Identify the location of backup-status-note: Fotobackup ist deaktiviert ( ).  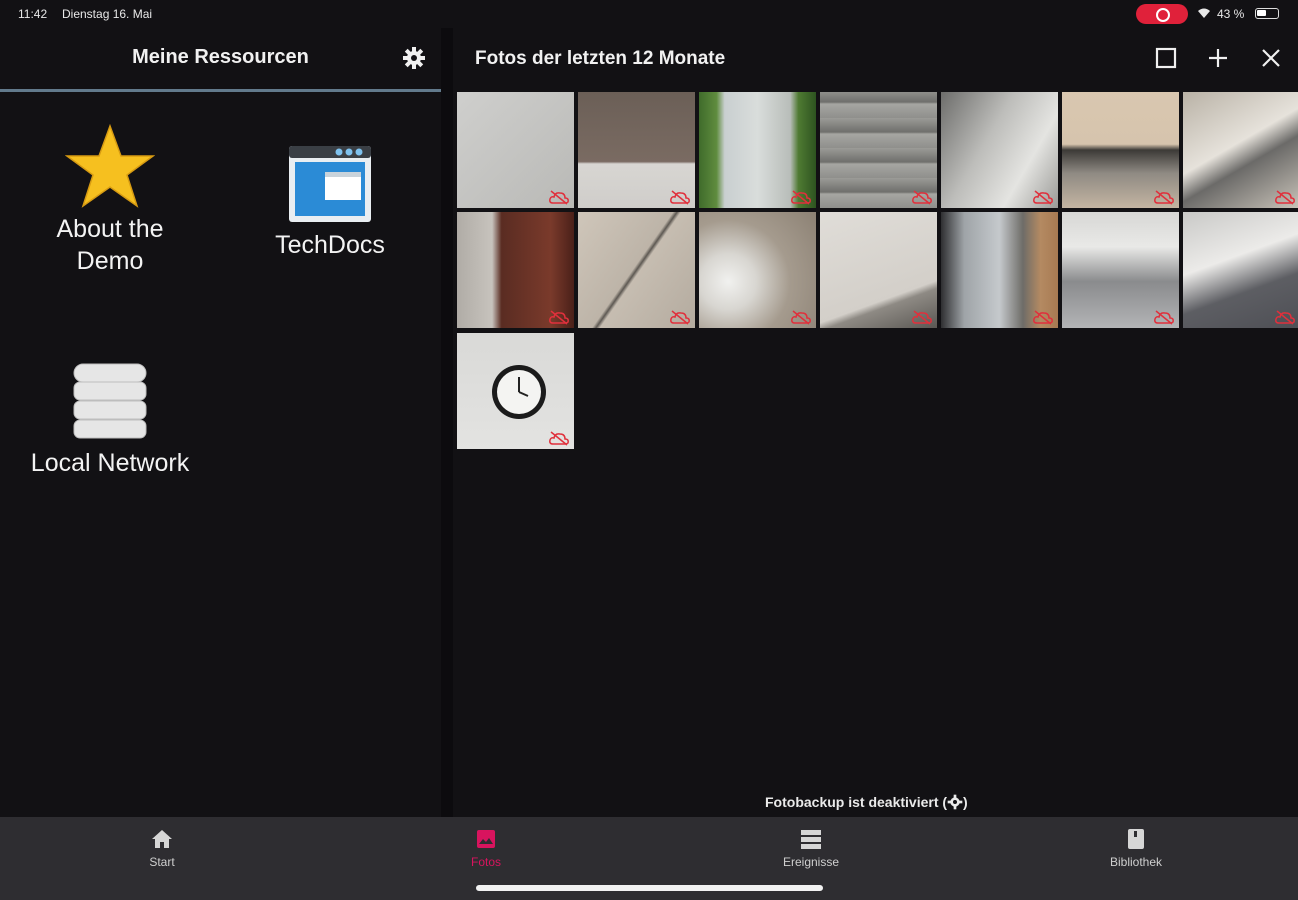
(866, 802).